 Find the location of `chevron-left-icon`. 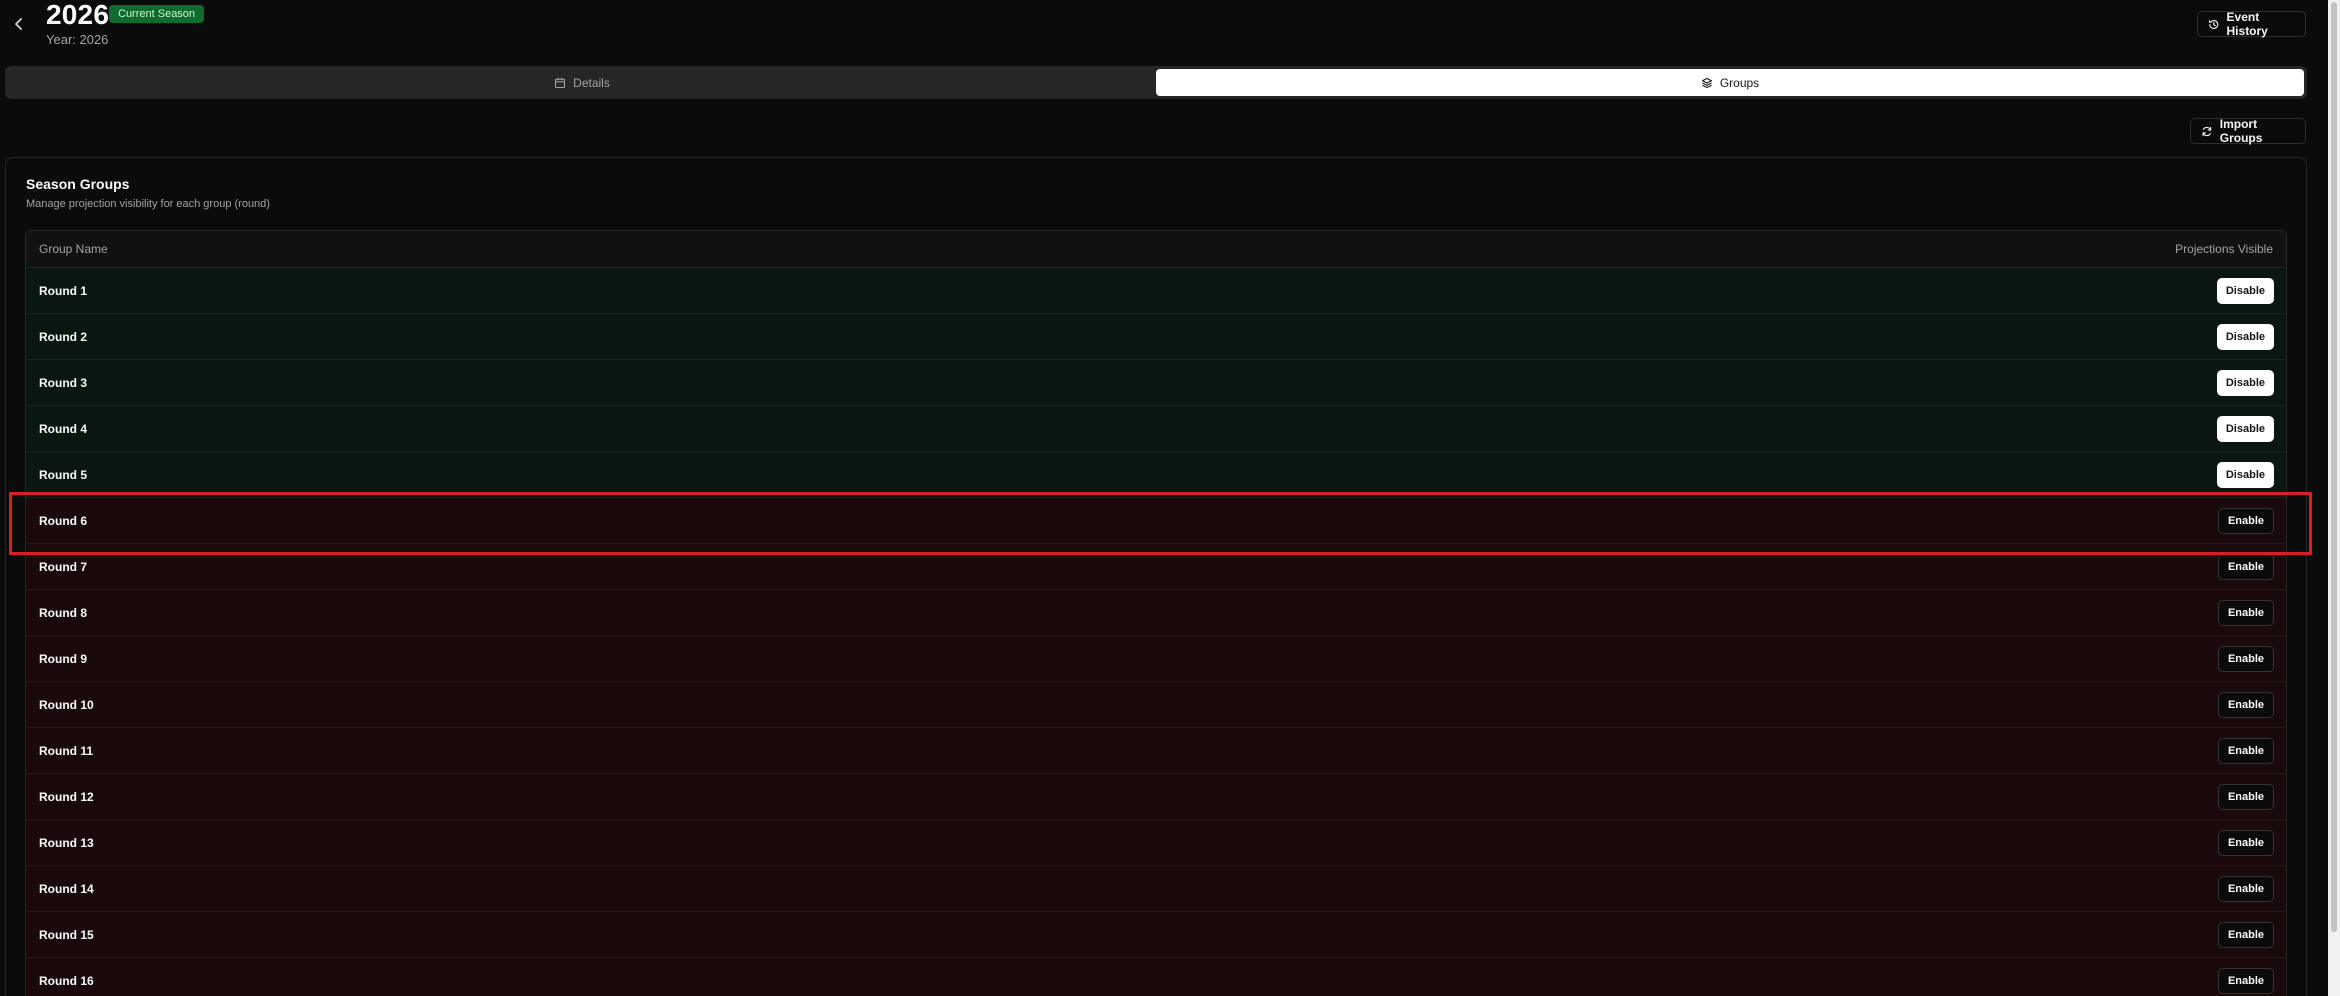

chevron-left-icon is located at coordinates (18, 24).